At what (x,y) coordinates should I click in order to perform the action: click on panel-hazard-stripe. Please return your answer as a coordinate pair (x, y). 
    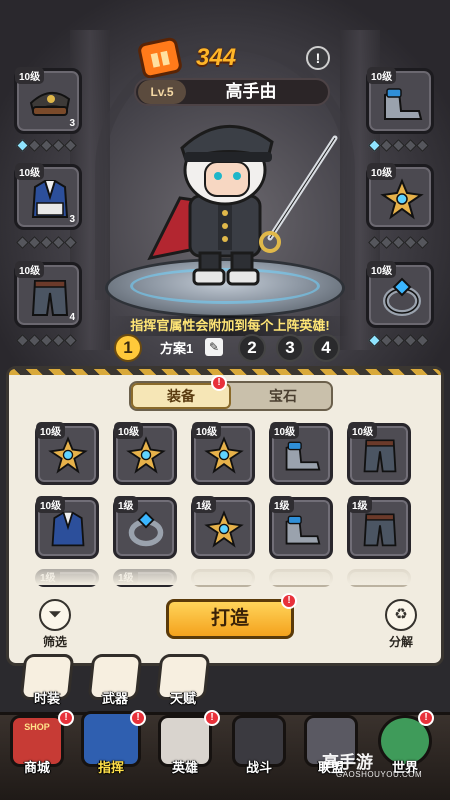
    Looking at the image, I should click on (225, 372).